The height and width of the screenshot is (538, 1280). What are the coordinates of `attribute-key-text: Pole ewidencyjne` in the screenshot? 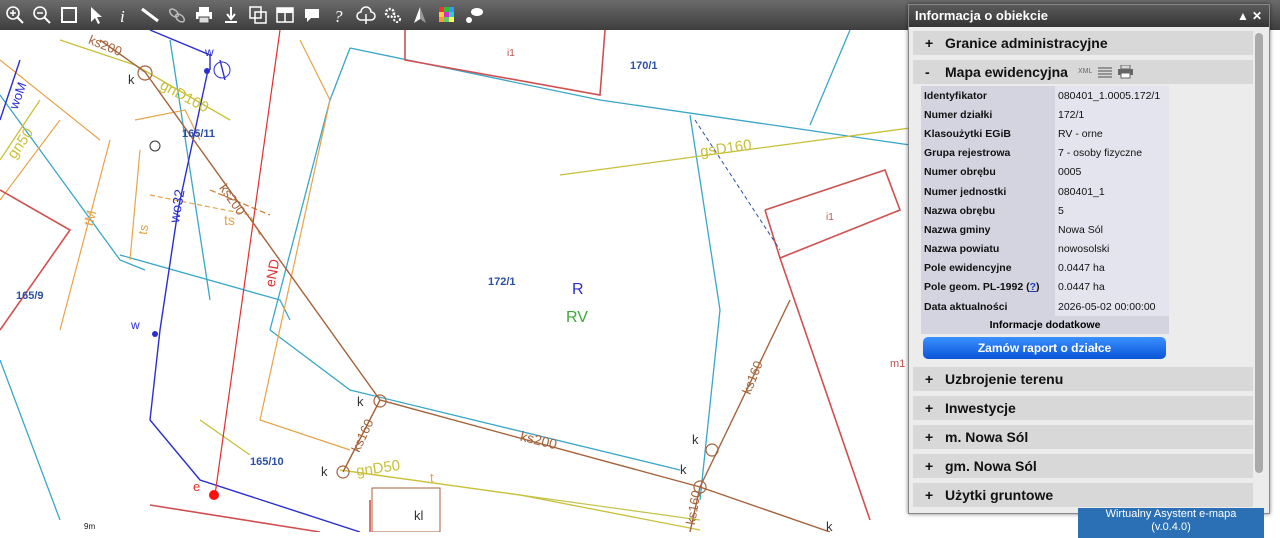 It's located at (968, 268).